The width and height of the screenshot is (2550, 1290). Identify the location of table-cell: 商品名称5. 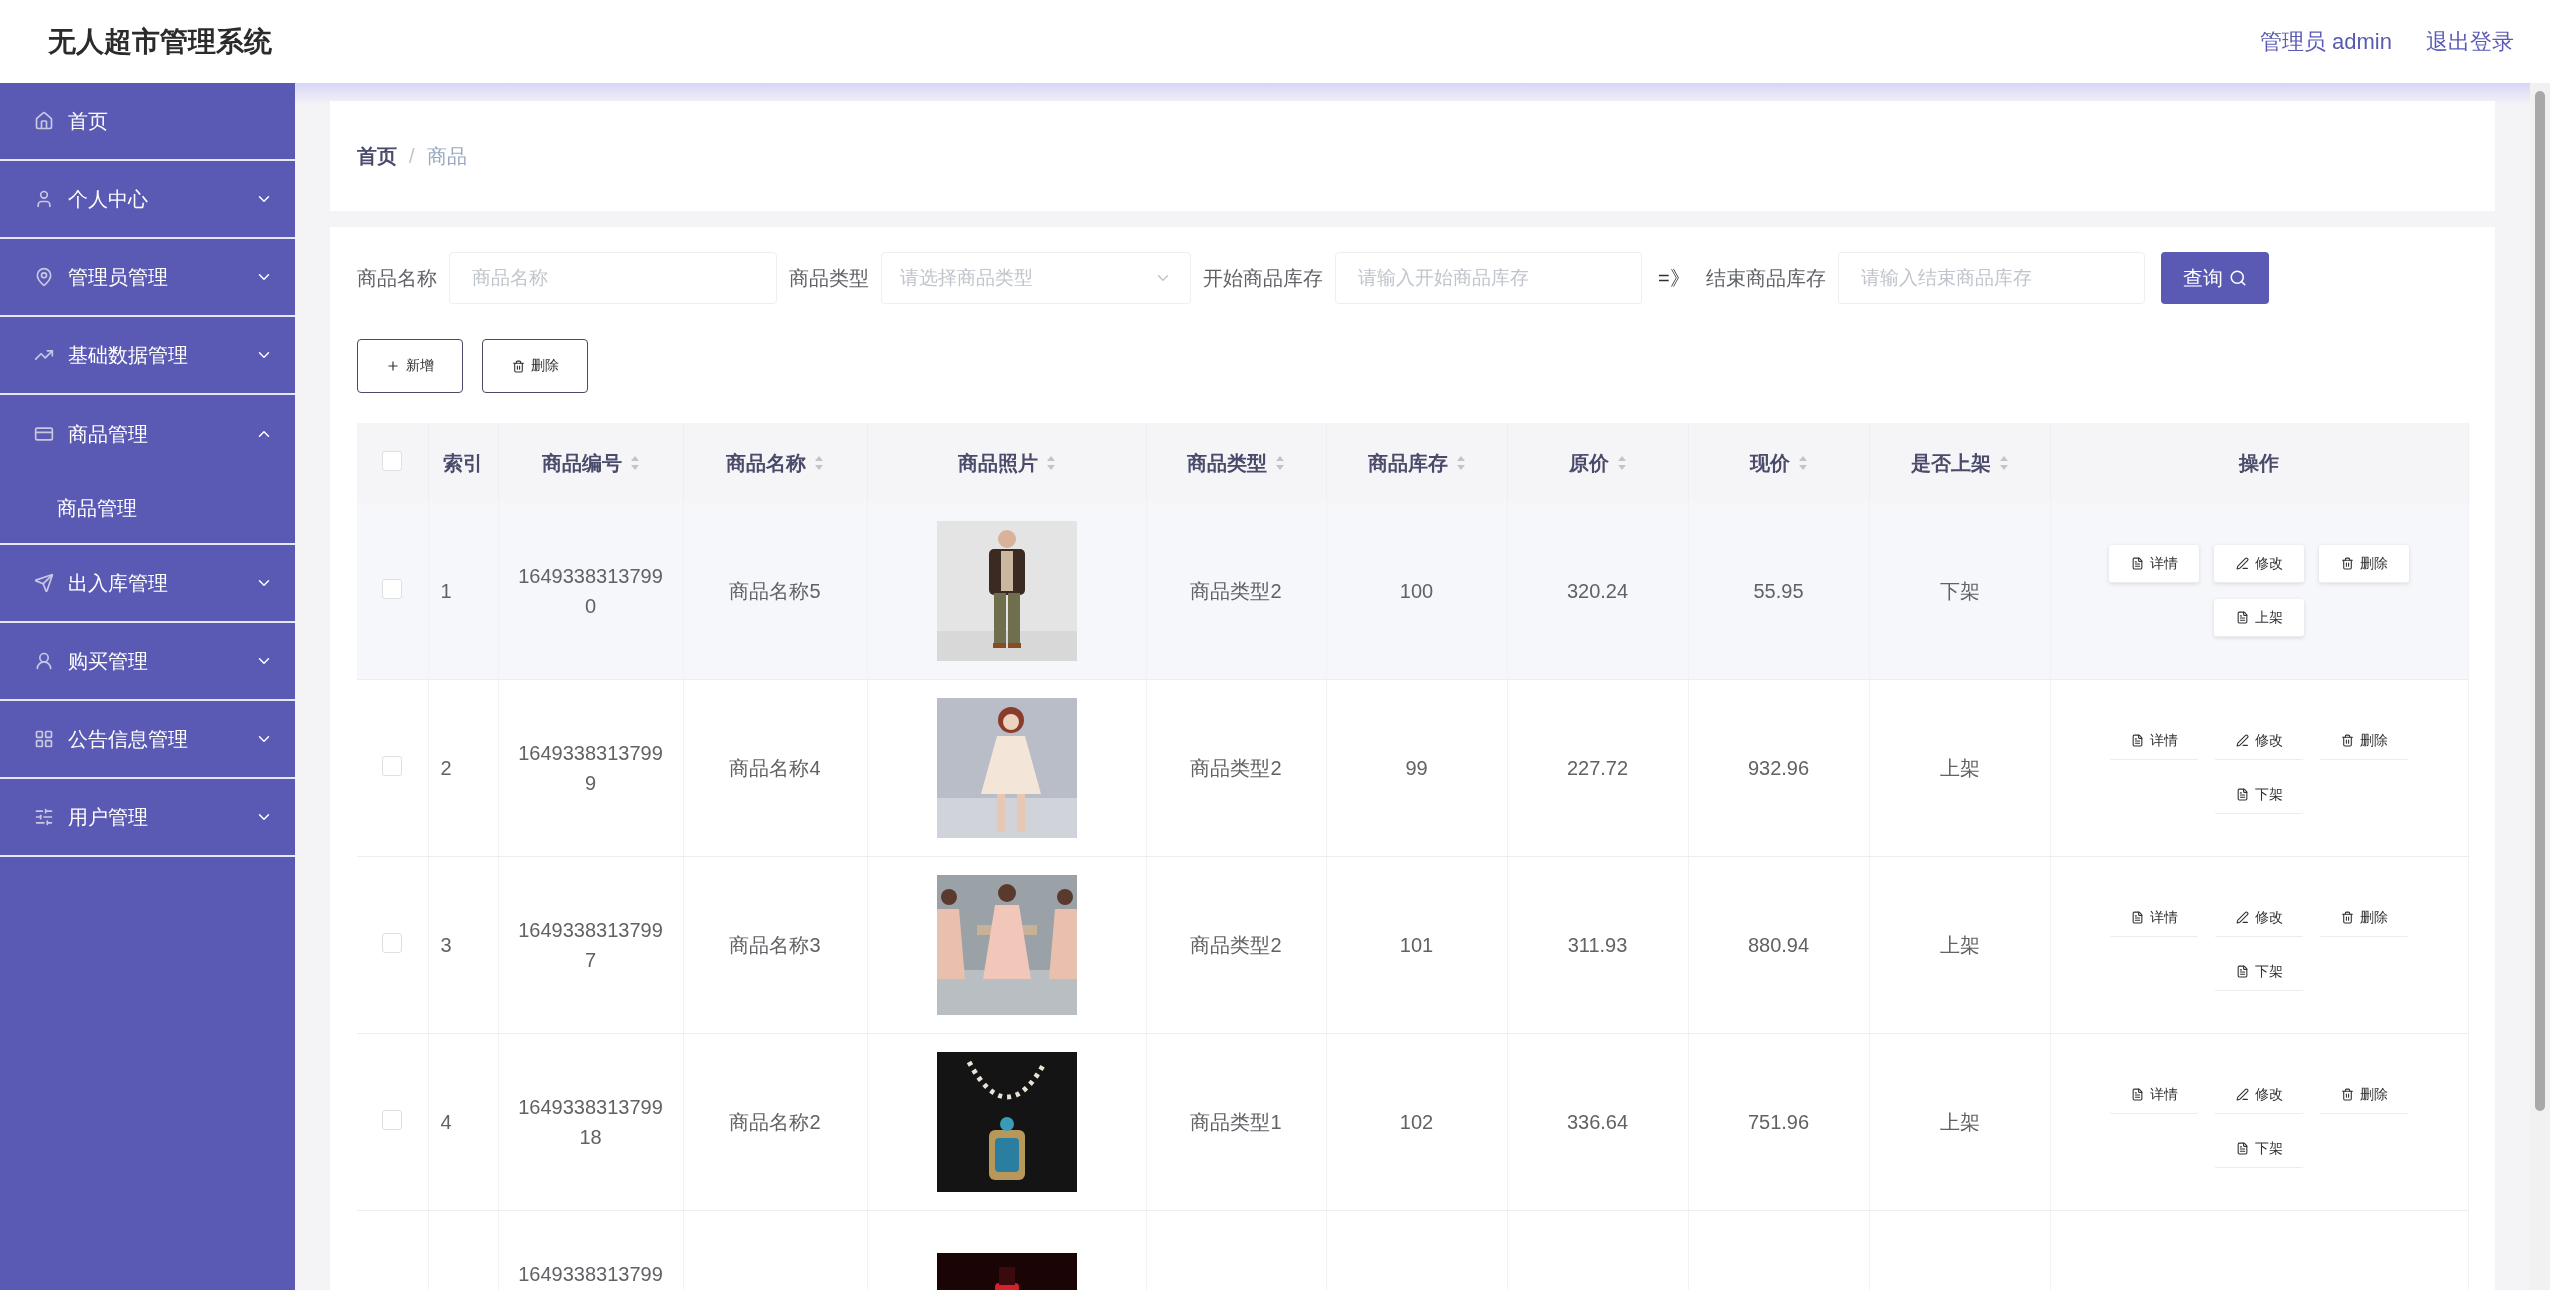
(775, 590).